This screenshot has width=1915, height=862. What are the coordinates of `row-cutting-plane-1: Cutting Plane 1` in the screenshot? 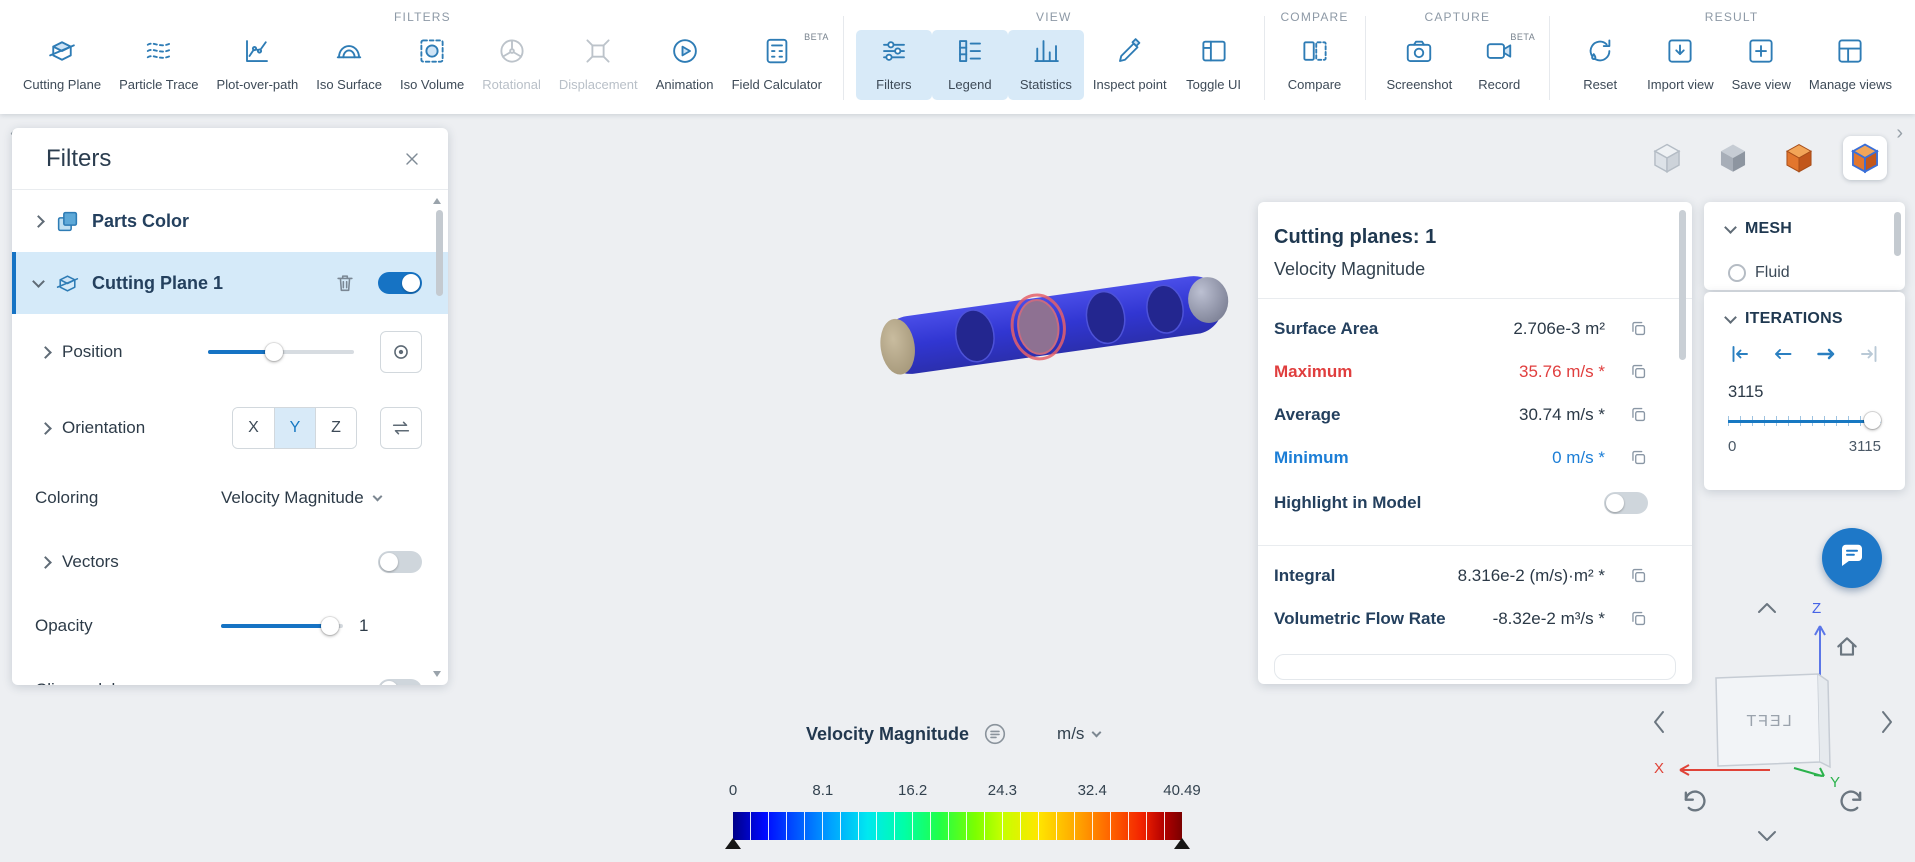 It's located at (230, 283).